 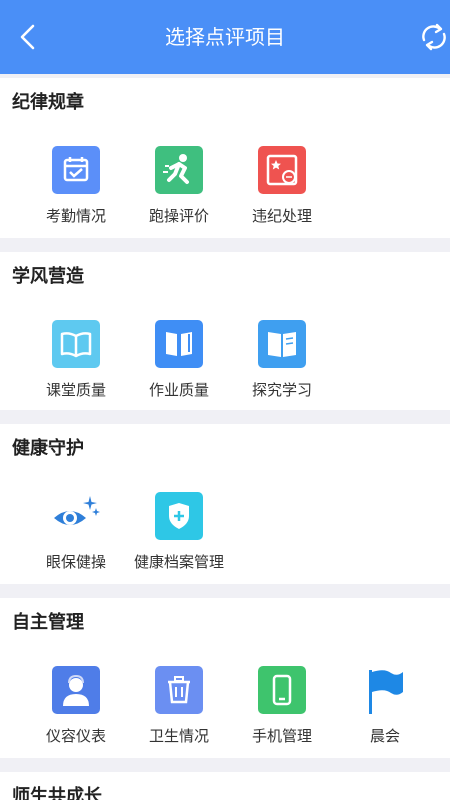 What do you see at coordinates (48, 276) in the screenshot?
I see `section-title: 学风营造` at bounding box center [48, 276].